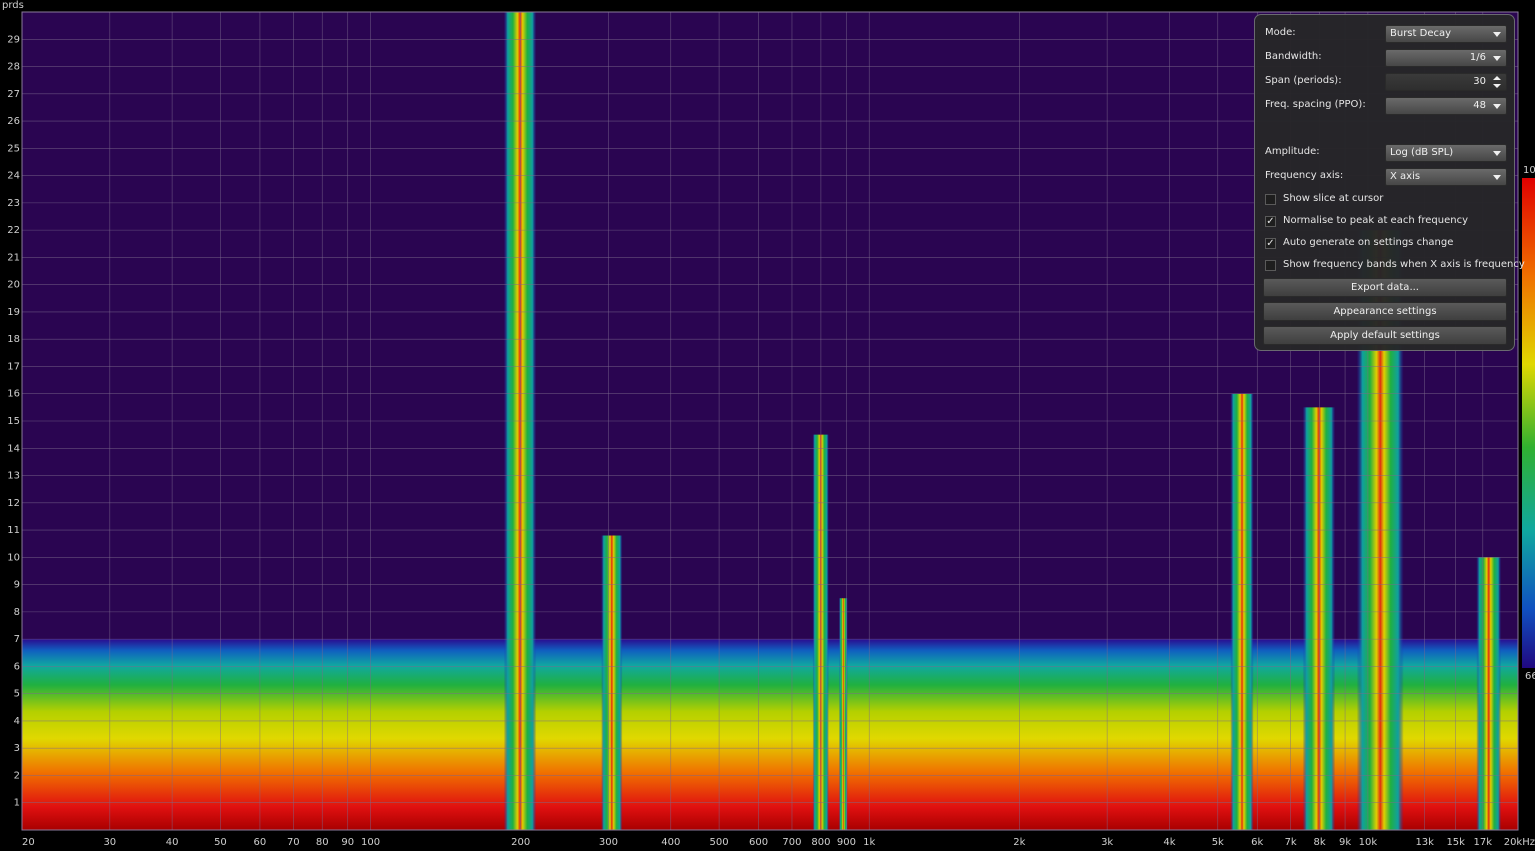 The width and height of the screenshot is (1535, 851). I want to click on mode-dropdown: Burst Decay, so click(1446, 34).